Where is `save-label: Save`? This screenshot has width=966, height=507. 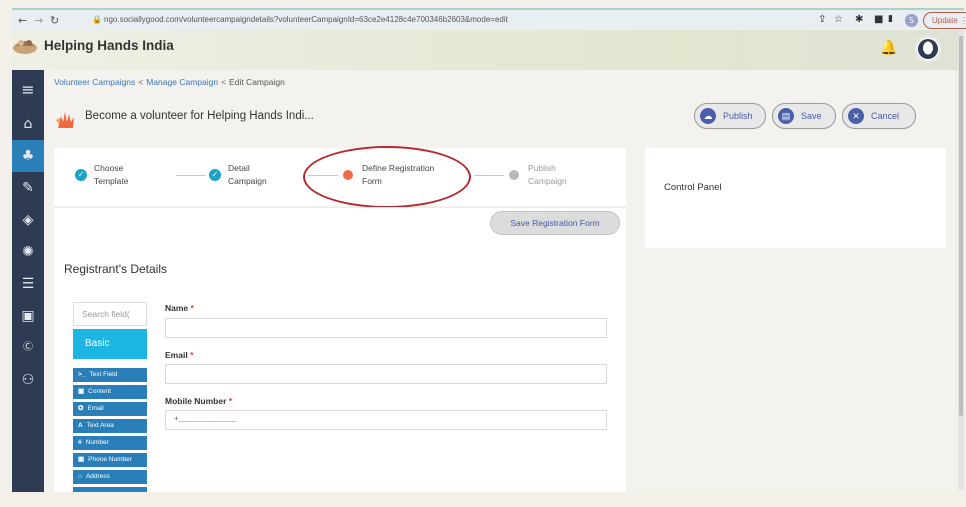 save-label: Save is located at coordinates (811, 116).